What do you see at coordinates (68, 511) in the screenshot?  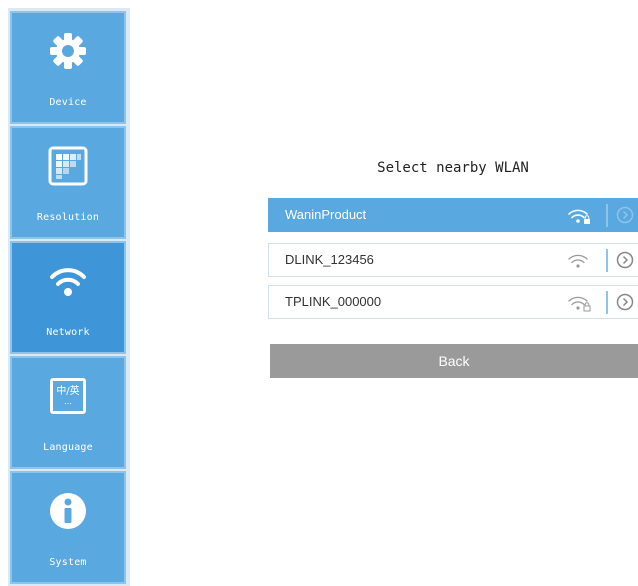 I see `info-icon` at bounding box center [68, 511].